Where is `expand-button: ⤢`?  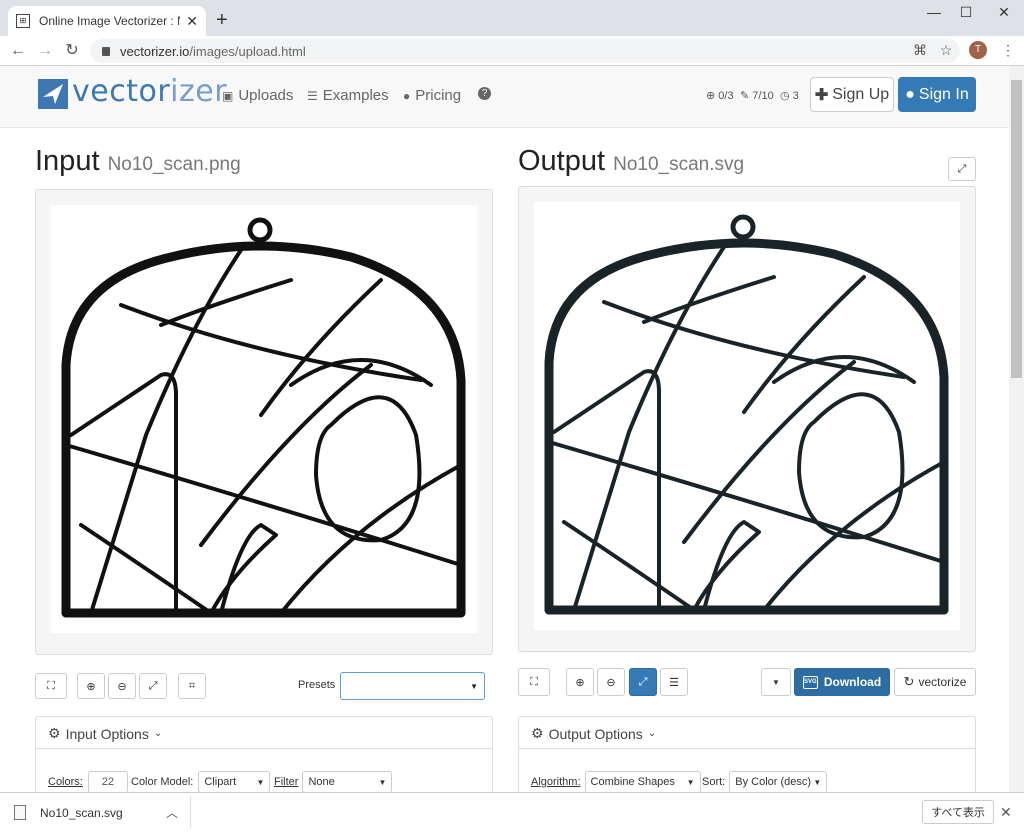
expand-button: ⤢ is located at coordinates (153, 686).